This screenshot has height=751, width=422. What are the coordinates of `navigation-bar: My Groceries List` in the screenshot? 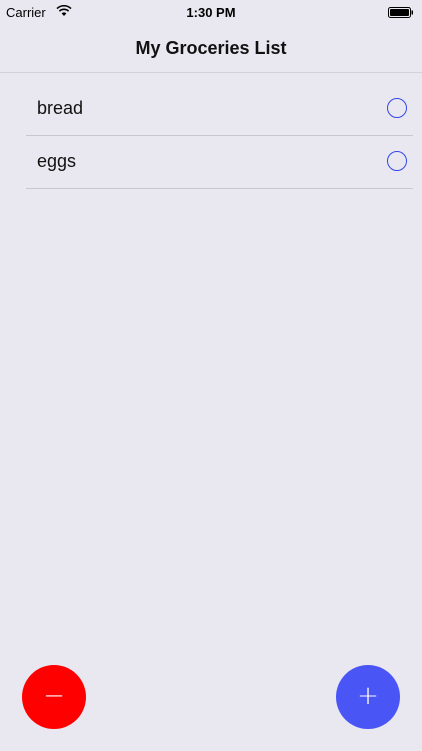 It's located at (211, 48).